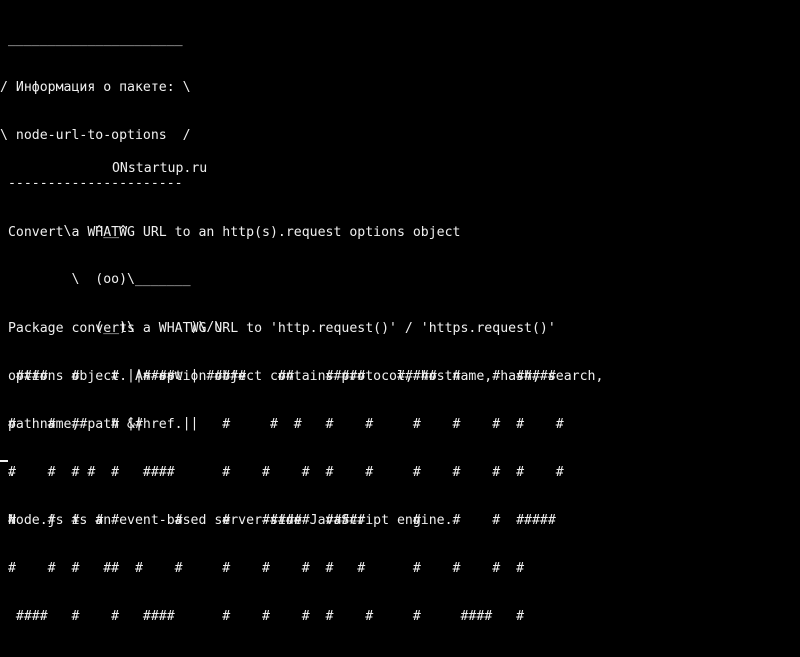  Describe the element at coordinates (95, 135) in the screenshot. I see `speech-bubble-line-2: \ node-url-to-options /` at that location.